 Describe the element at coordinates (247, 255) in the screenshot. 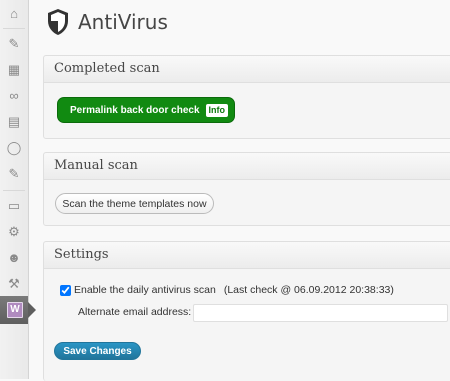

I see `settings-title: Settings` at that location.